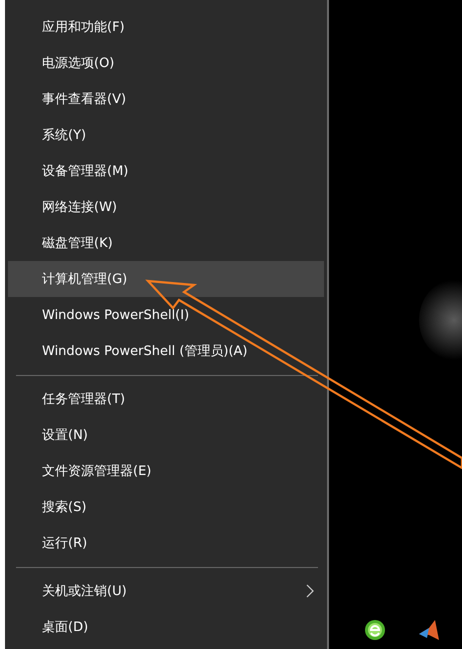 Image resolution: width=462 pixels, height=649 pixels. Describe the element at coordinates (166, 279) in the screenshot. I see `menu-item: 计算机管理(G)` at that location.